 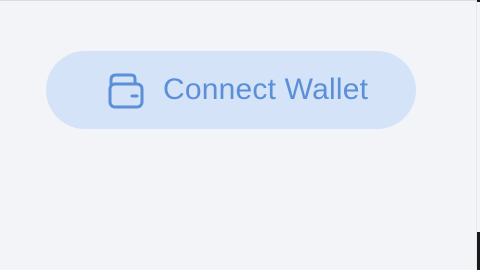 I want to click on connect-wallet-label: Connect Wallet, so click(x=266, y=89).